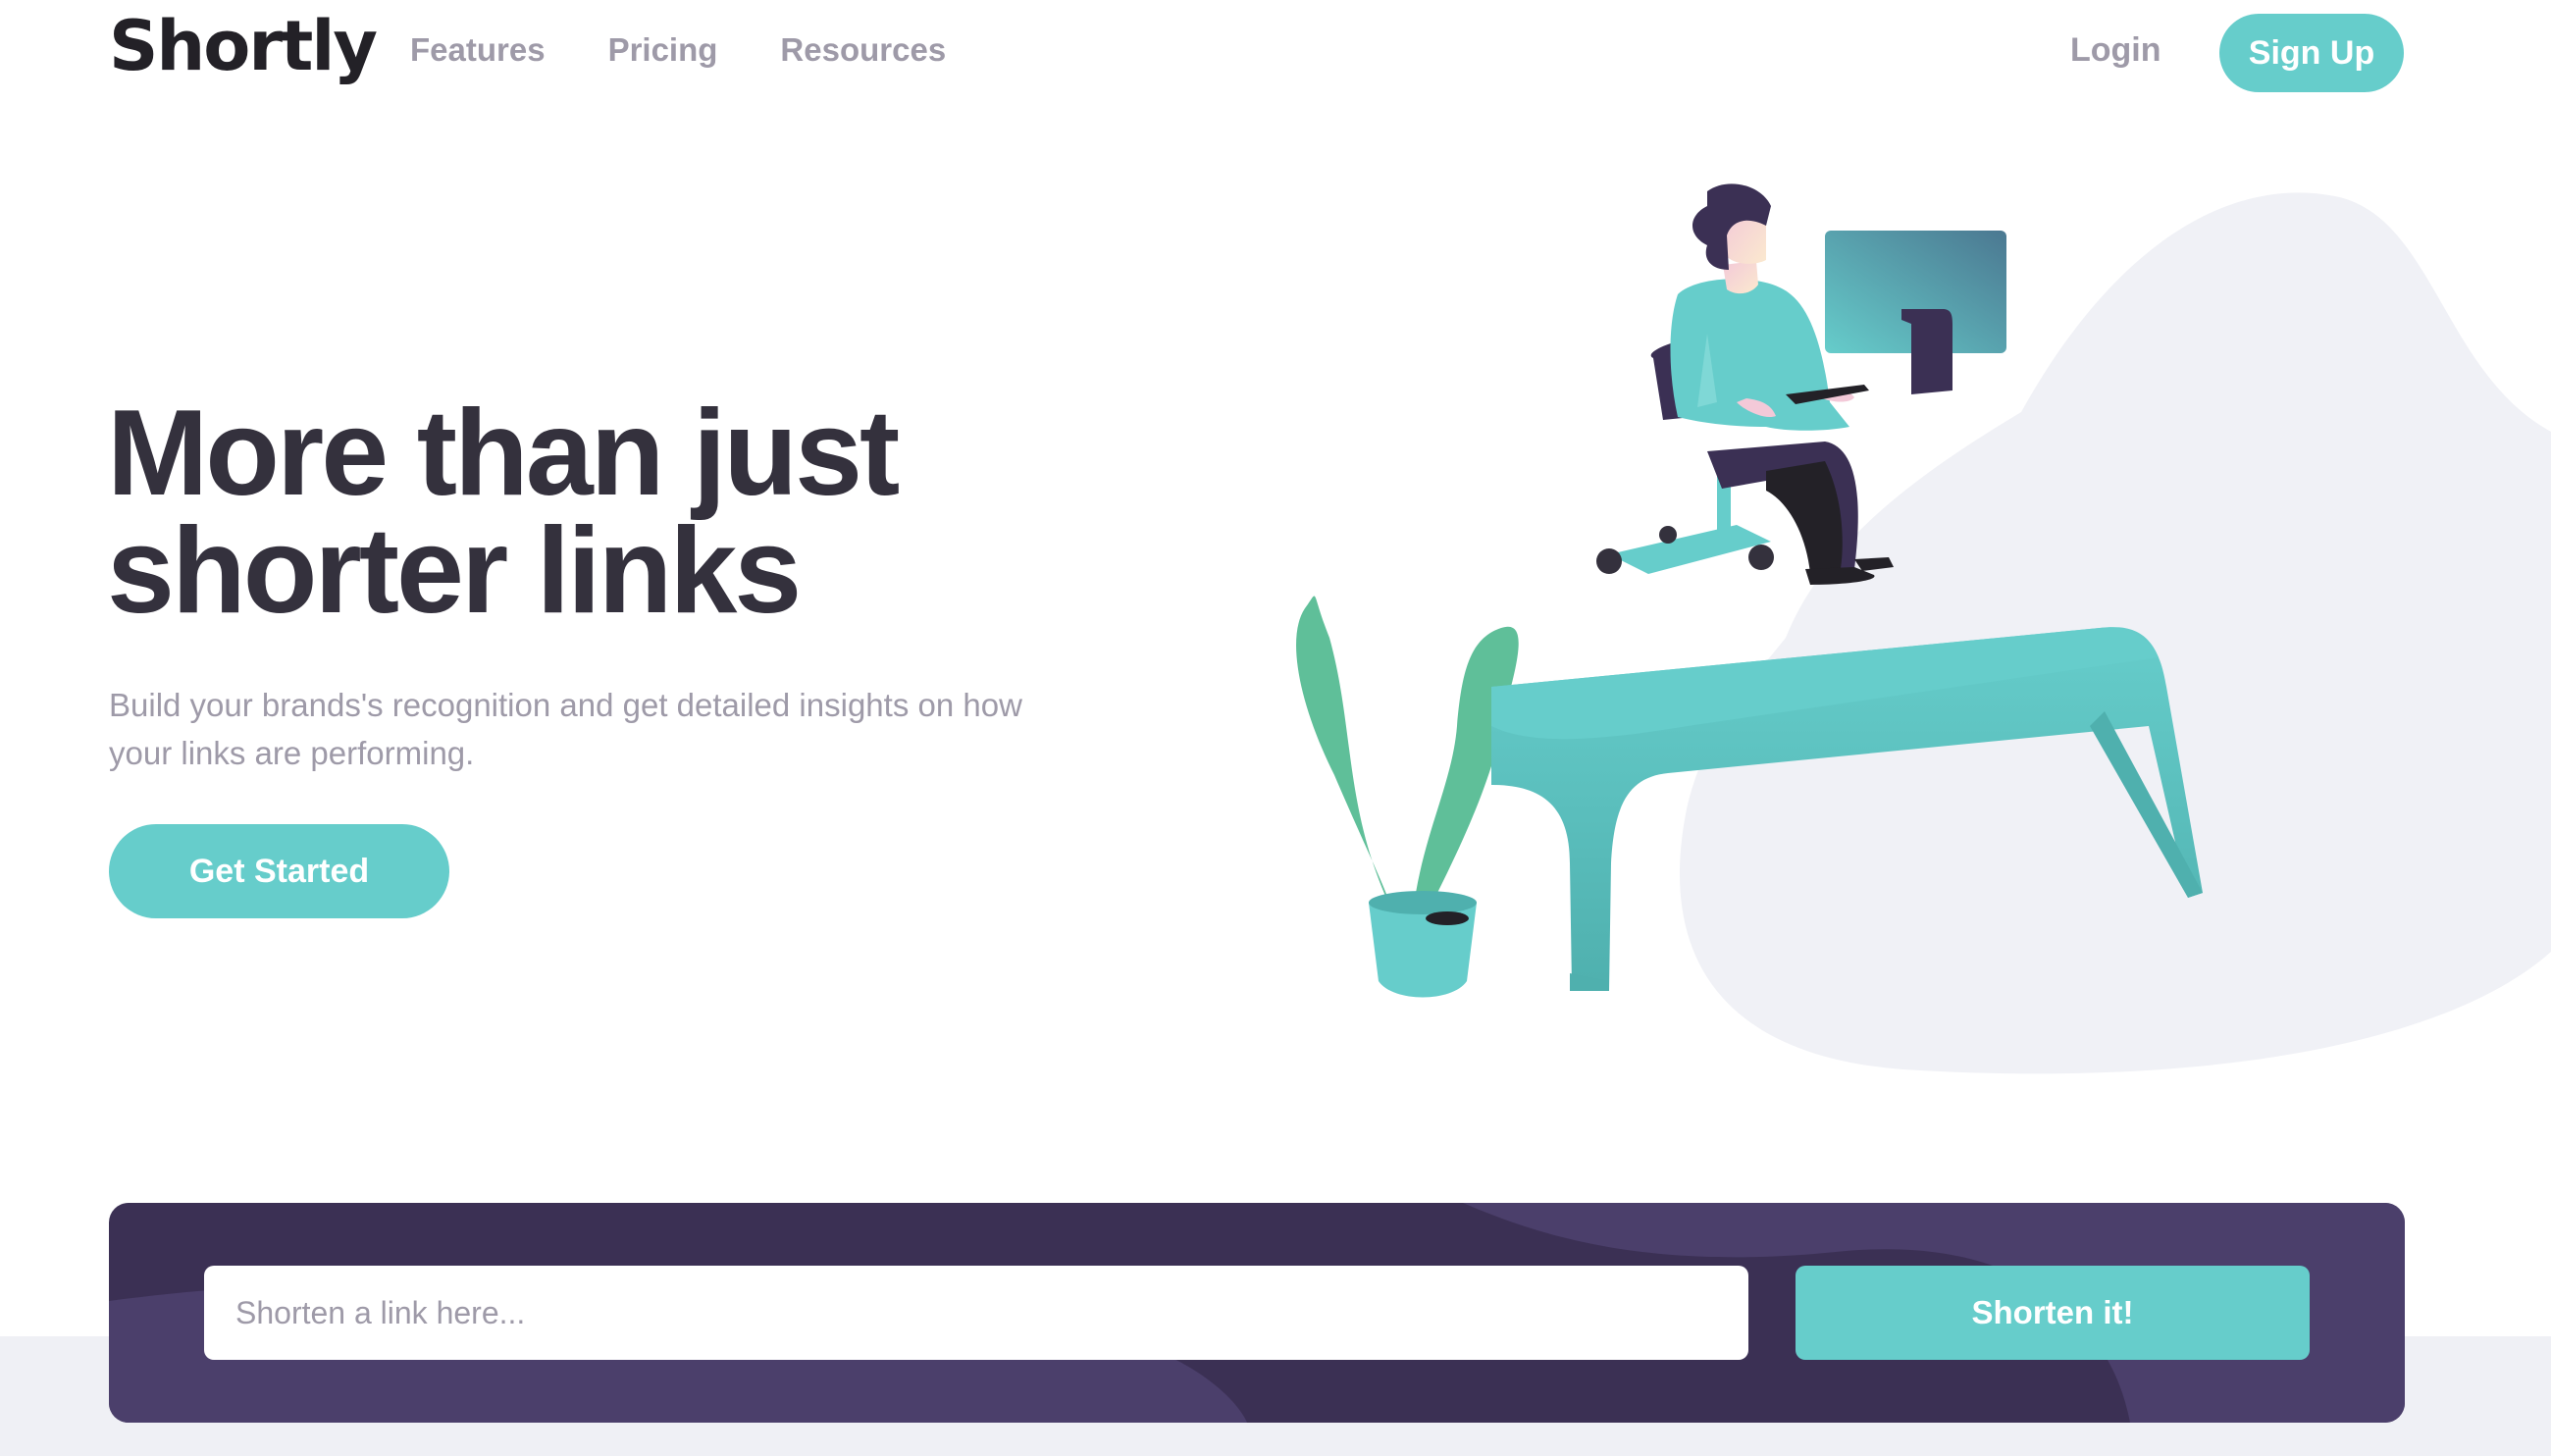 This screenshot has height=1456, width=2551. I want to click on get-started-button: Get Started, so click(279, 871).